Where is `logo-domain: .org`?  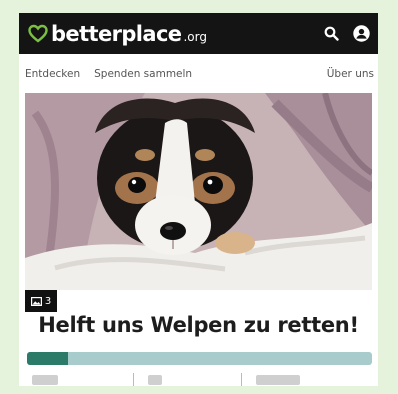 logo-domain: .org is located at coordinates (195, 36).